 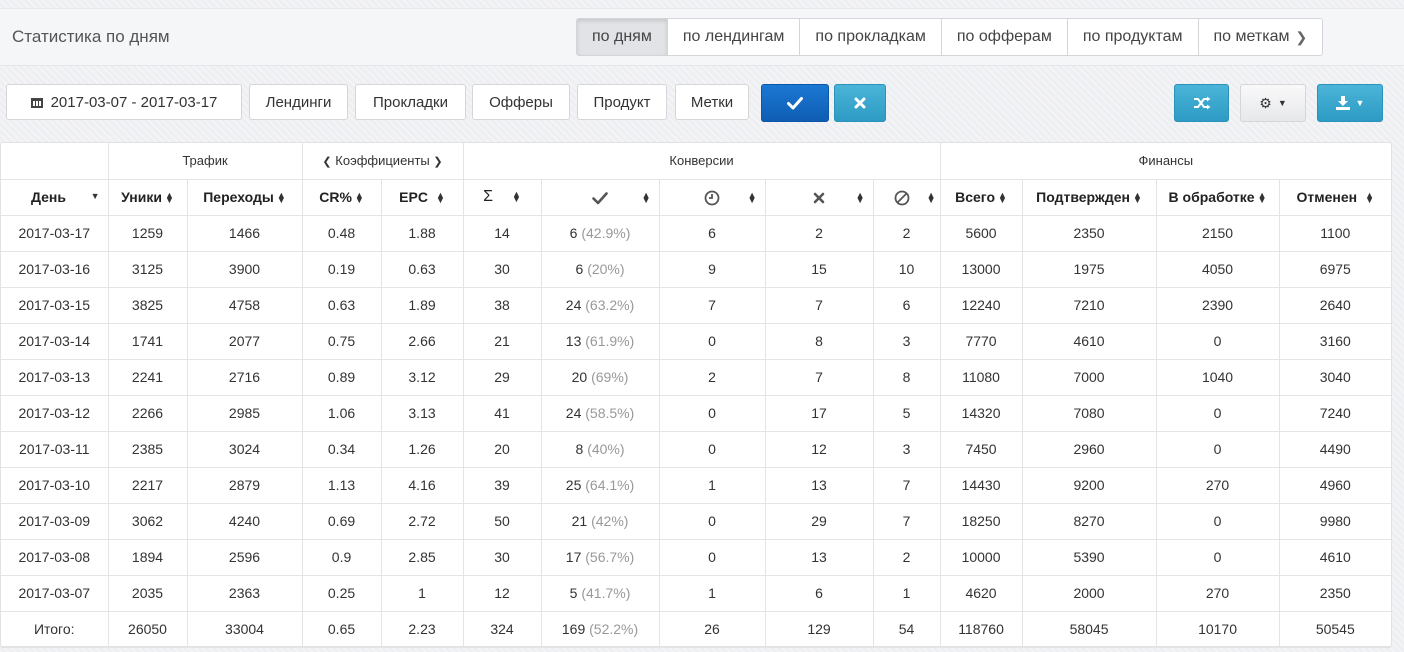 What do you see at coordinates (1089, 521) in the screenshot?
I see `cell-confirmed: 8270` at bounding box center [1089, 521].